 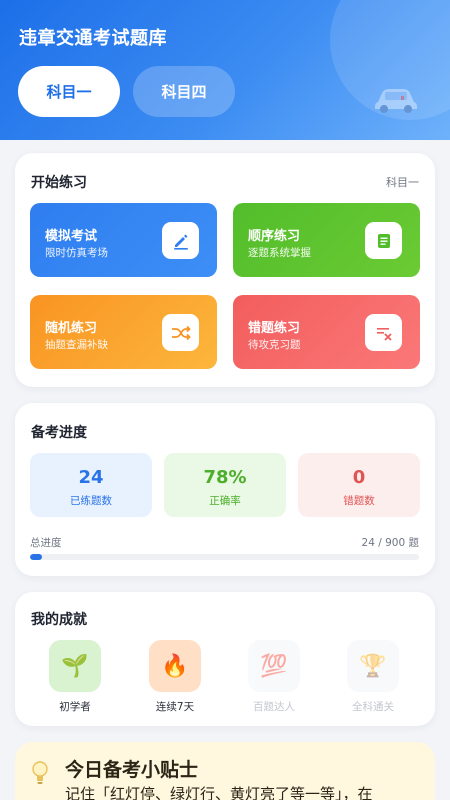 What do you see at coordinates (359, 501) in the screenshot?
I see `stat-label: 错题数` at bounding box center [359, 501].